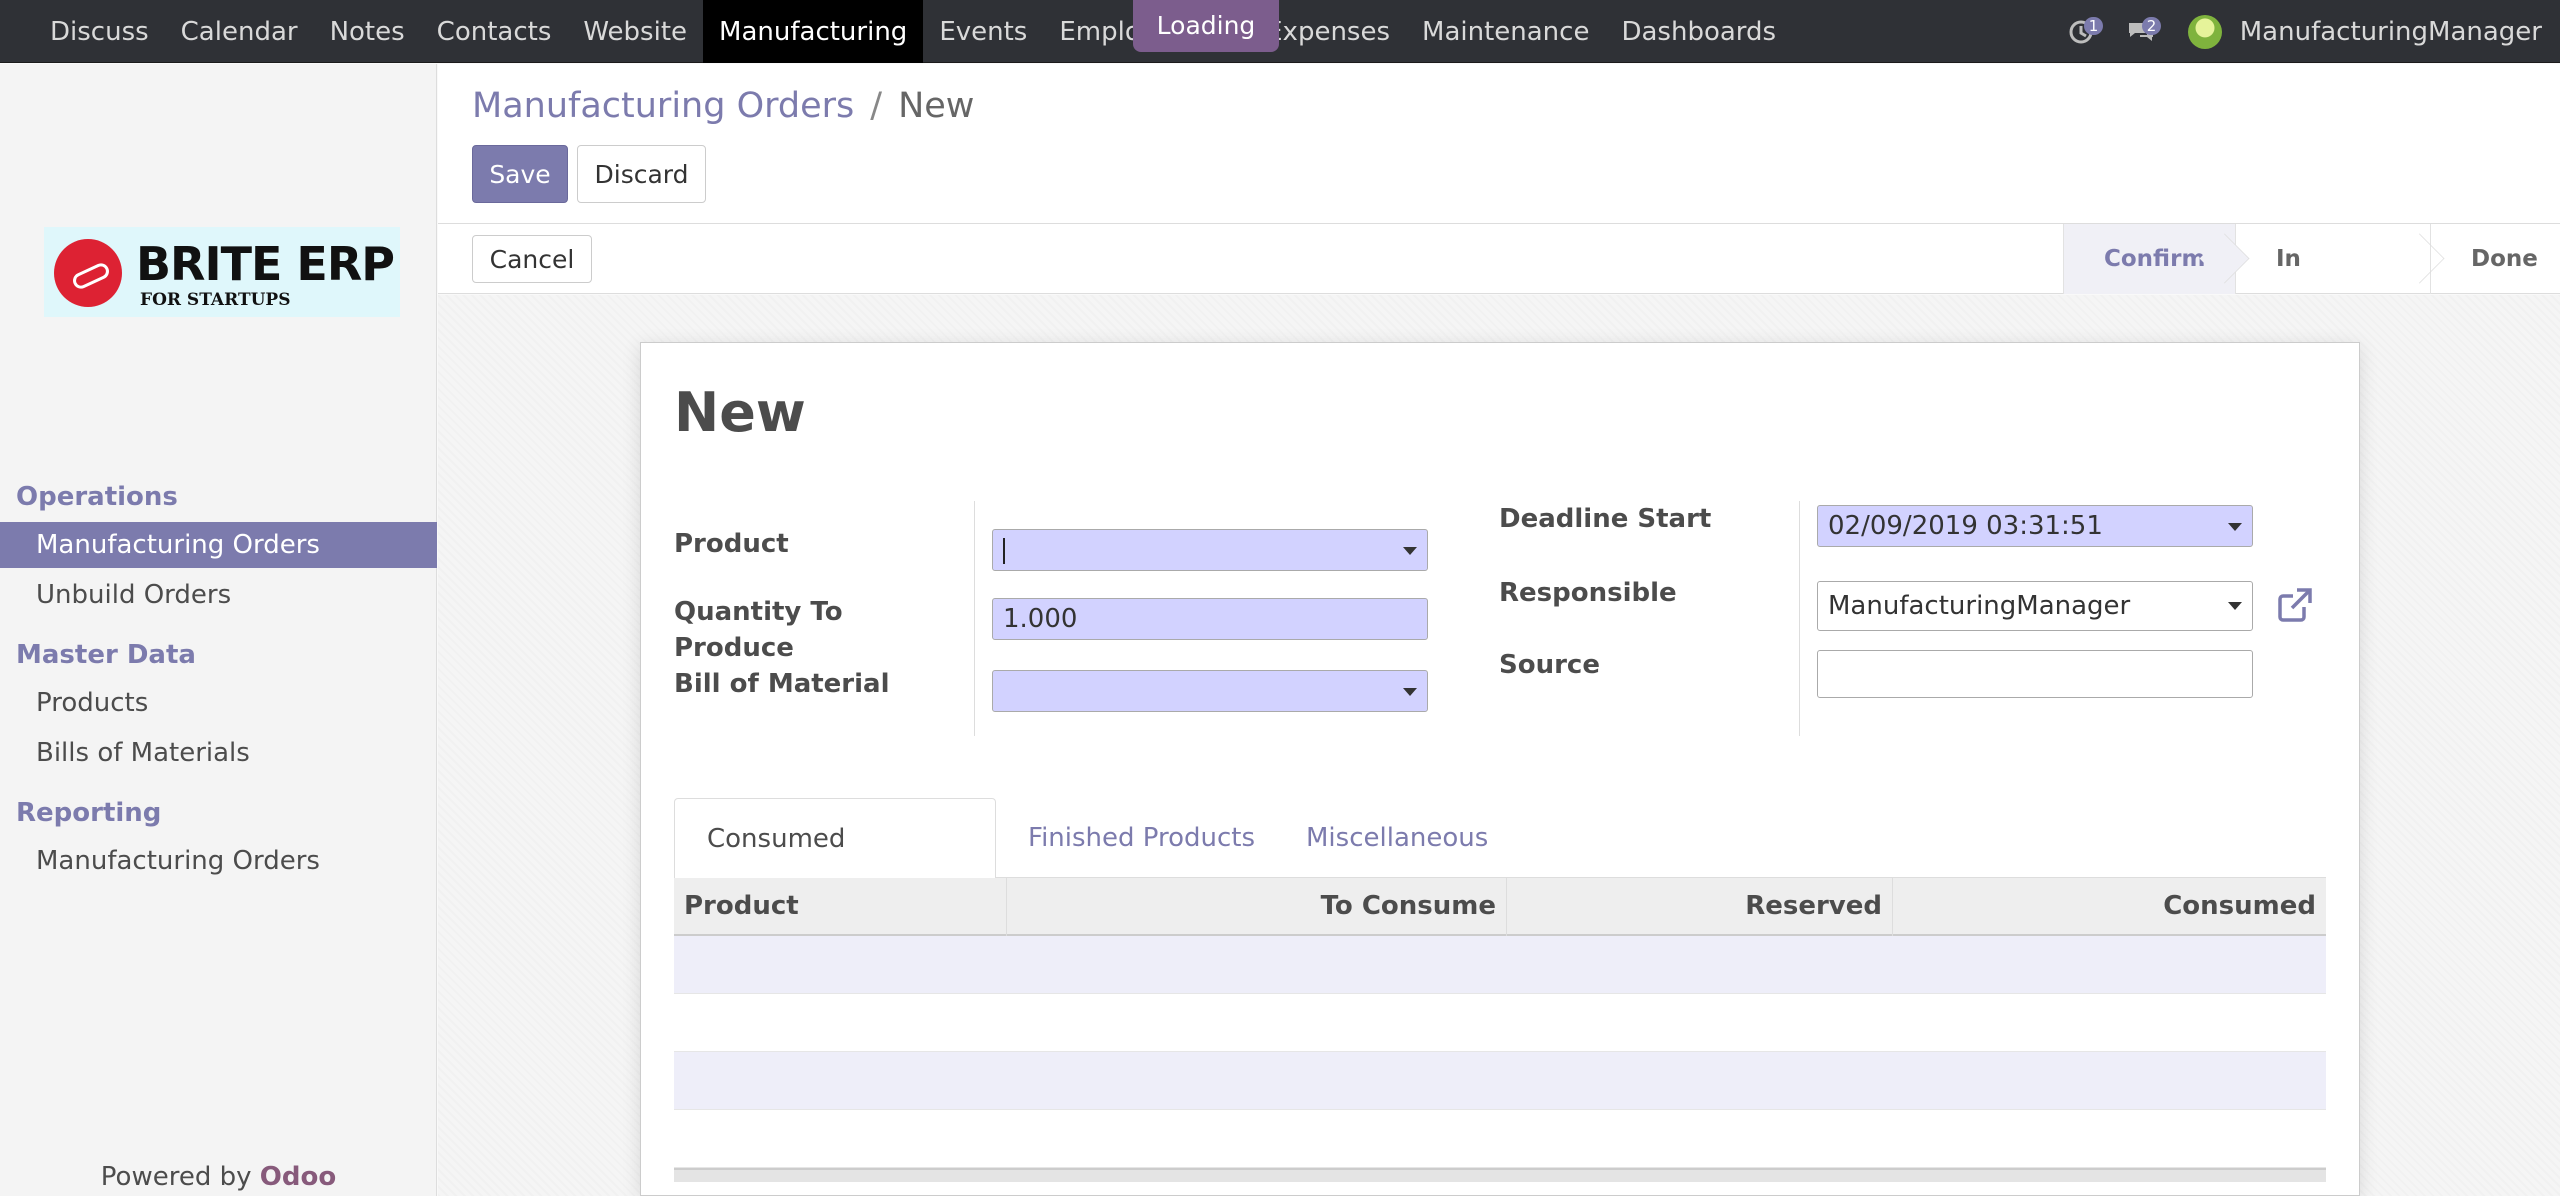  Describe the element at coordinates (641, 174) in the screenshot. I see `discard-button: Discard` at that location.